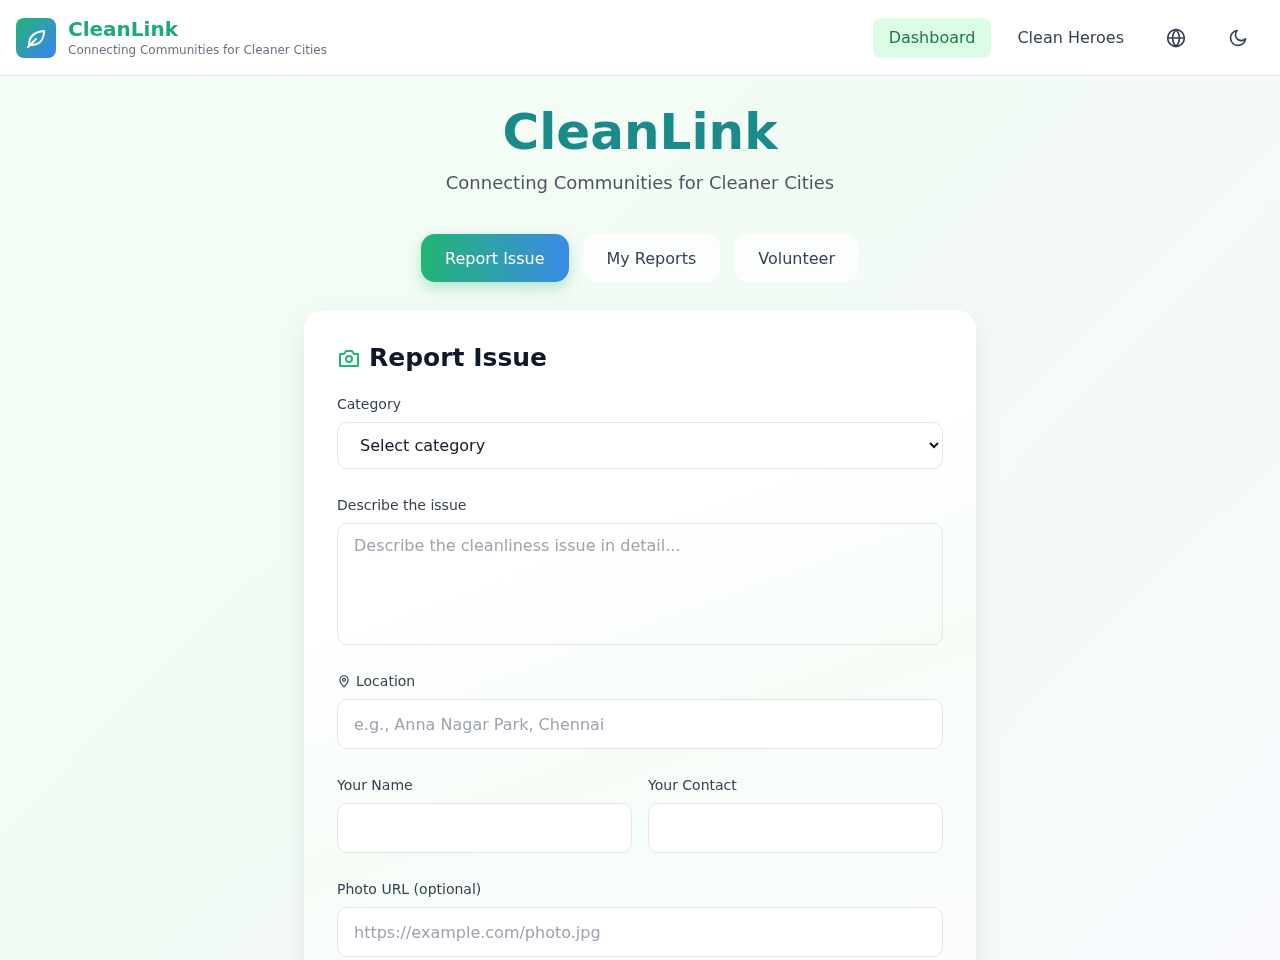 This screenshot has height=960, width=1280. What do you see at coordinates (1176, 37) in the screenshot?
I see `globe-icon` at bounding box center [1176, 37].